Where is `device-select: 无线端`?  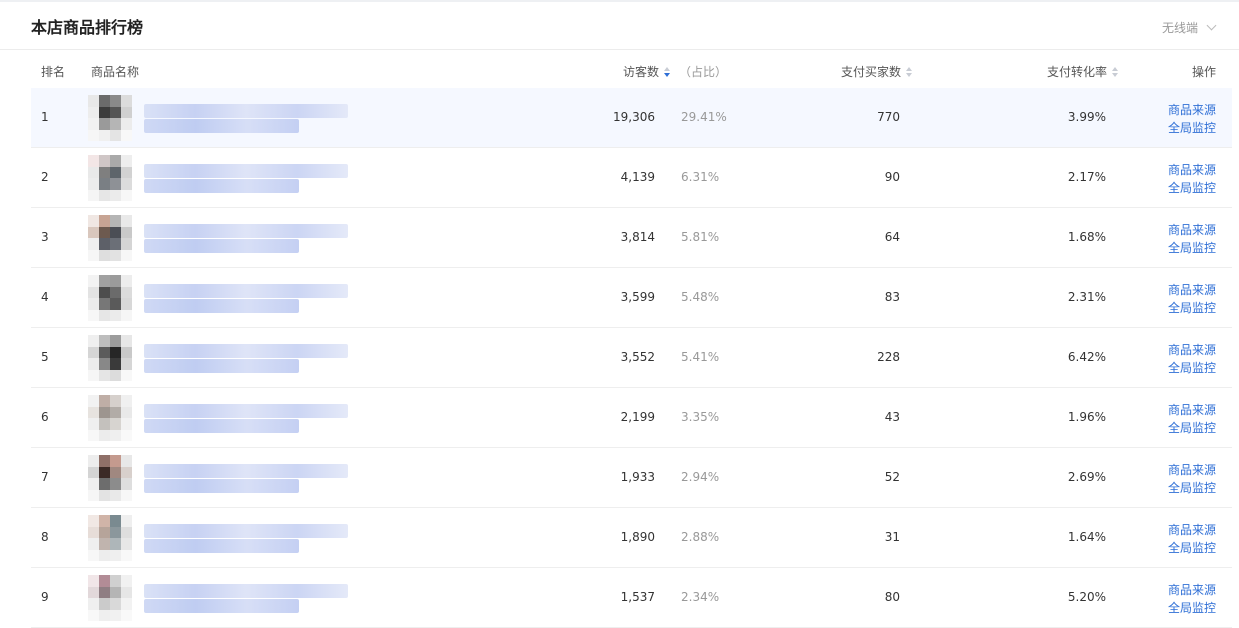 device-select: 无线端 is located at coordinates (1189, 27).